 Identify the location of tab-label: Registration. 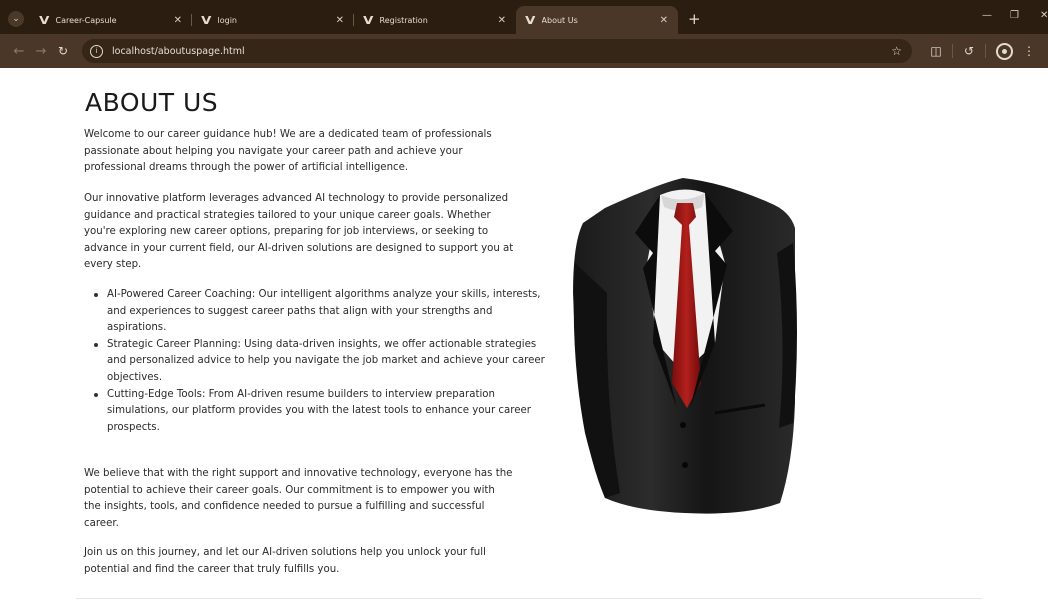
(403, 20).